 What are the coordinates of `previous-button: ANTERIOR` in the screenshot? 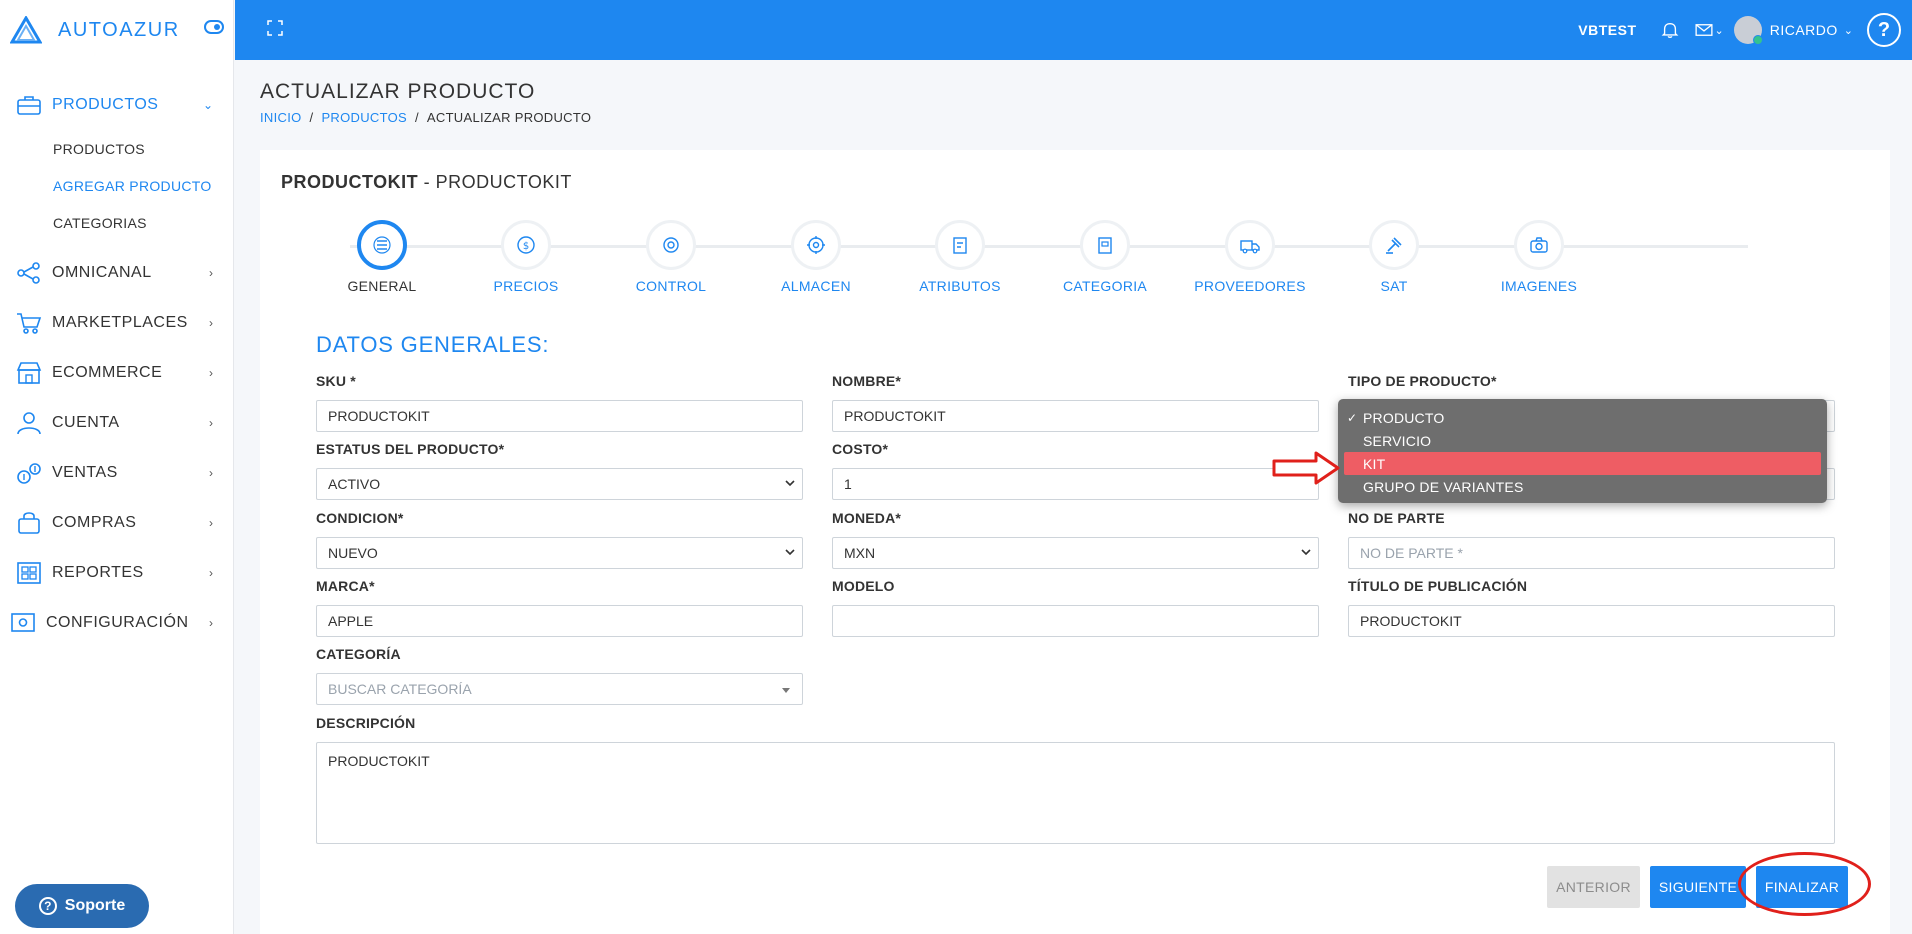 It's located at (1593, 887).